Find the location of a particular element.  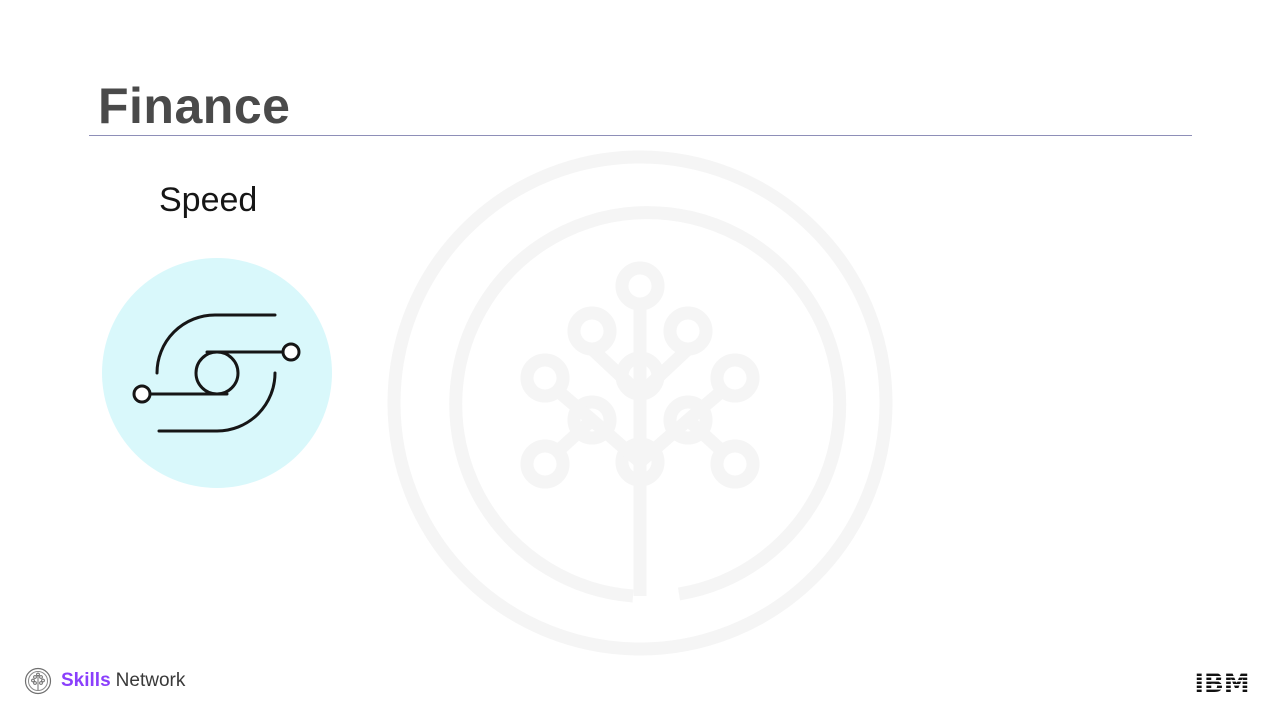

brand-name-regular: Network is located at coordinates (150, 680).